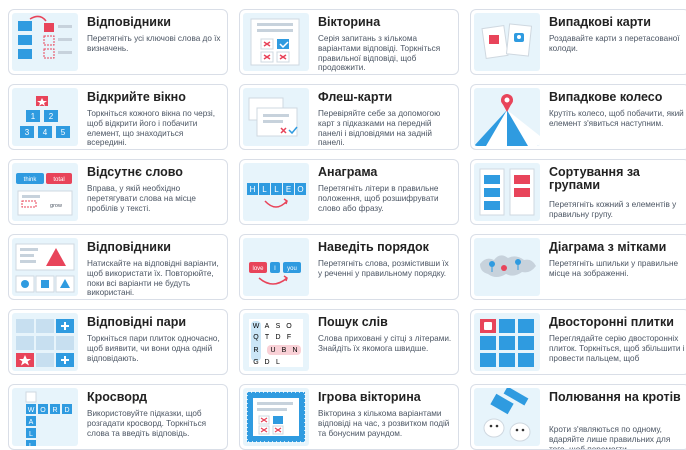 Image resolution: width=686 pixels, height=450 pixels. I want to click on group-sort-icon, so click(507, 192).